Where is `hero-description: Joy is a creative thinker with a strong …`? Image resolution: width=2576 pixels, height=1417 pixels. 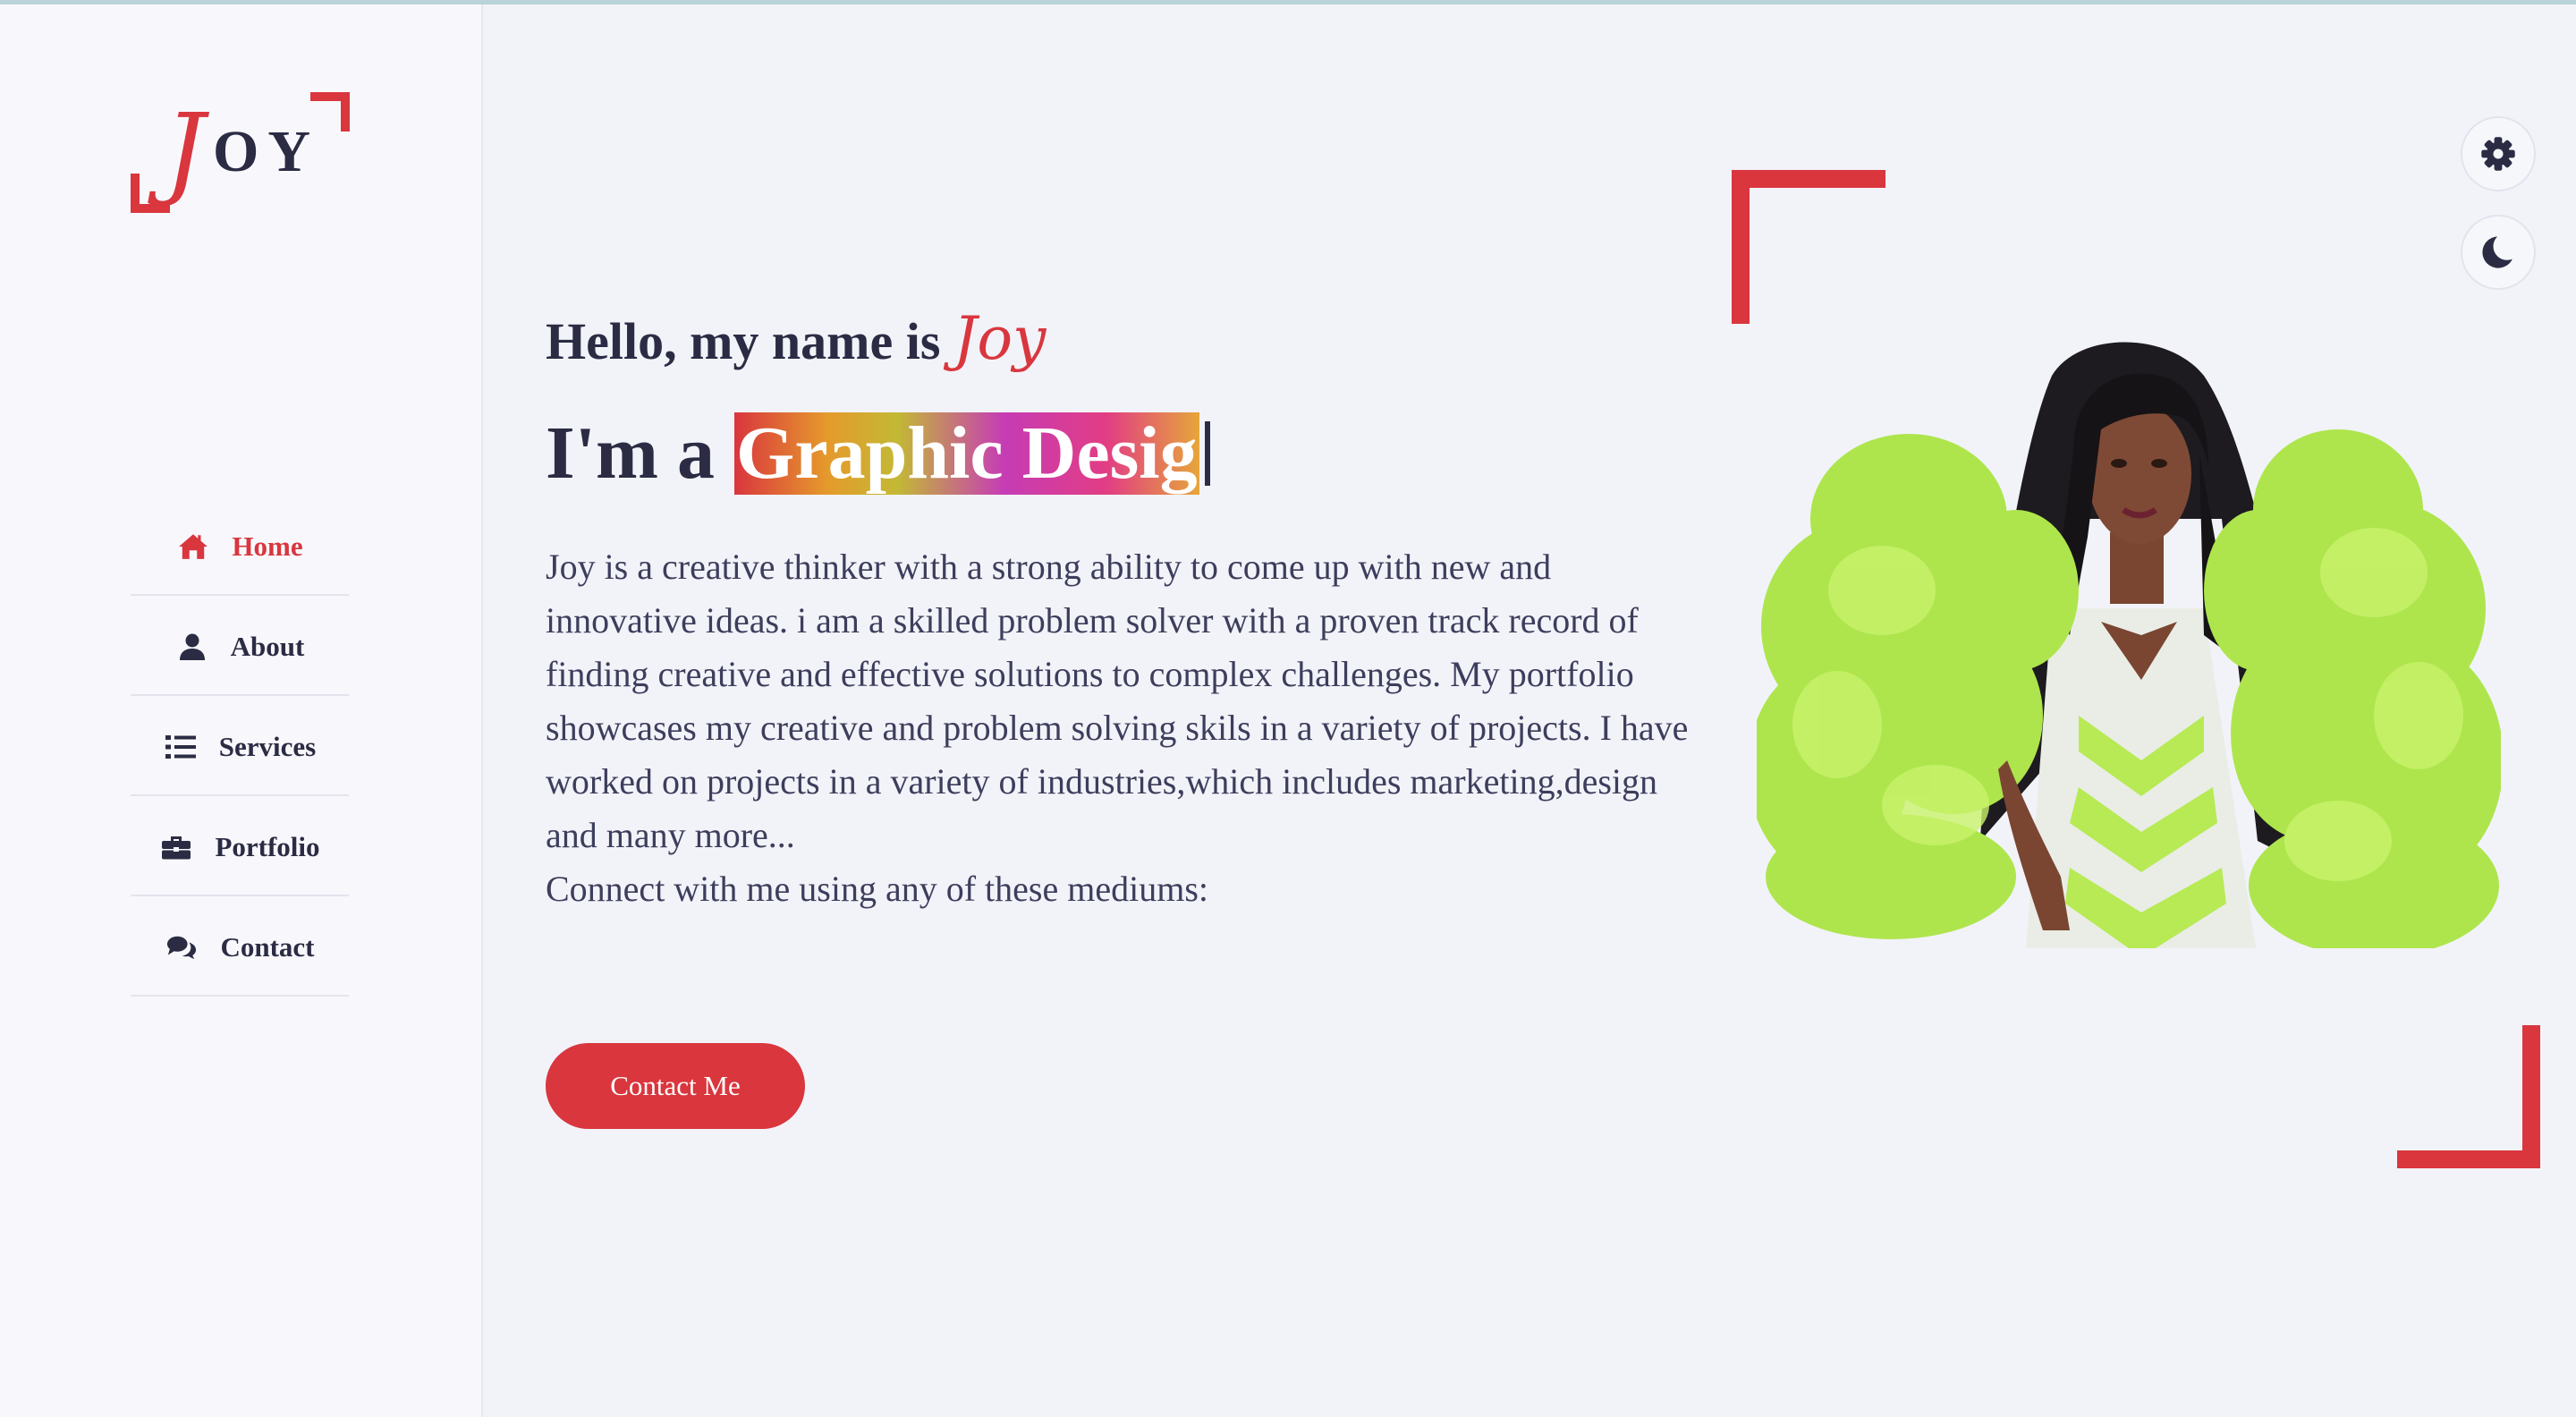
hero-description: Joy is a creative thinker with a strong … is located at coordinates (1122, 728).